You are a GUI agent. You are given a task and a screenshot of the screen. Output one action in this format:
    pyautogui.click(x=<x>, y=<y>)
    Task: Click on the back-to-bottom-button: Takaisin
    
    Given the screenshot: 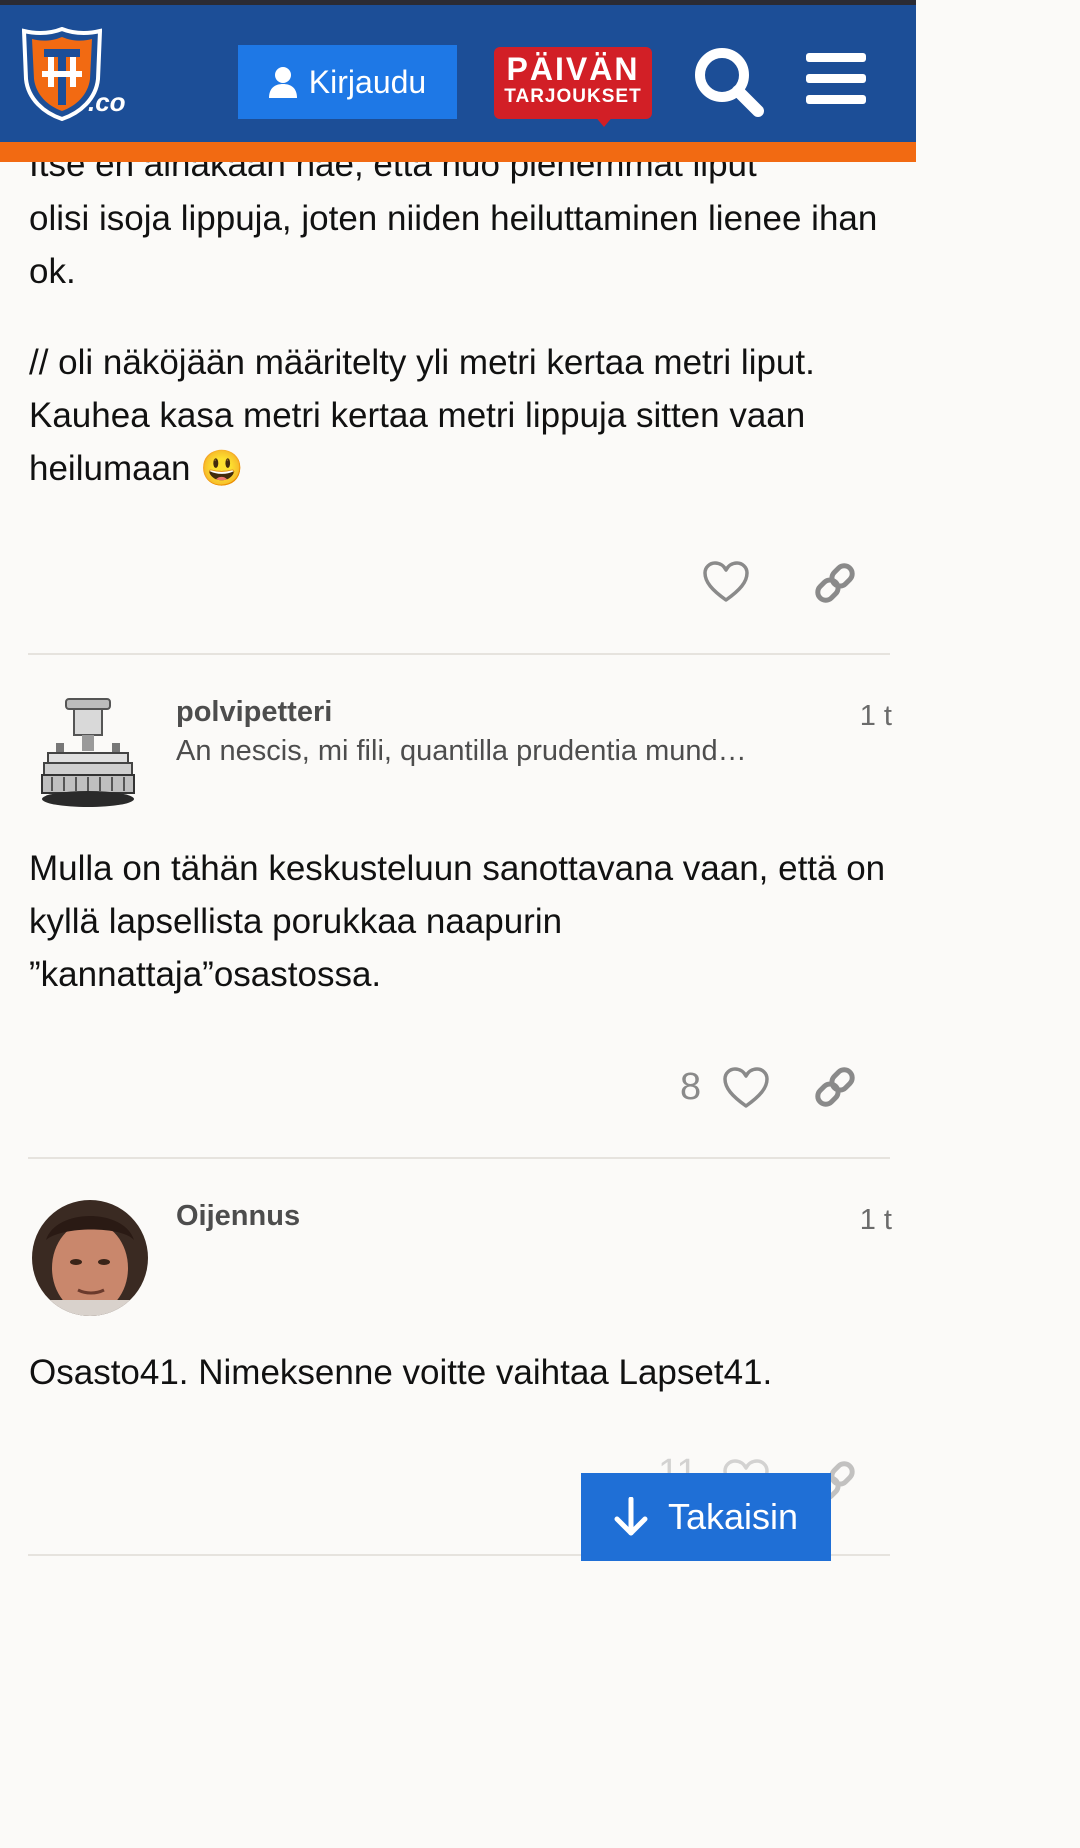 What is the action you would take?
    pyautogui.click(x=706, y=1517)
    